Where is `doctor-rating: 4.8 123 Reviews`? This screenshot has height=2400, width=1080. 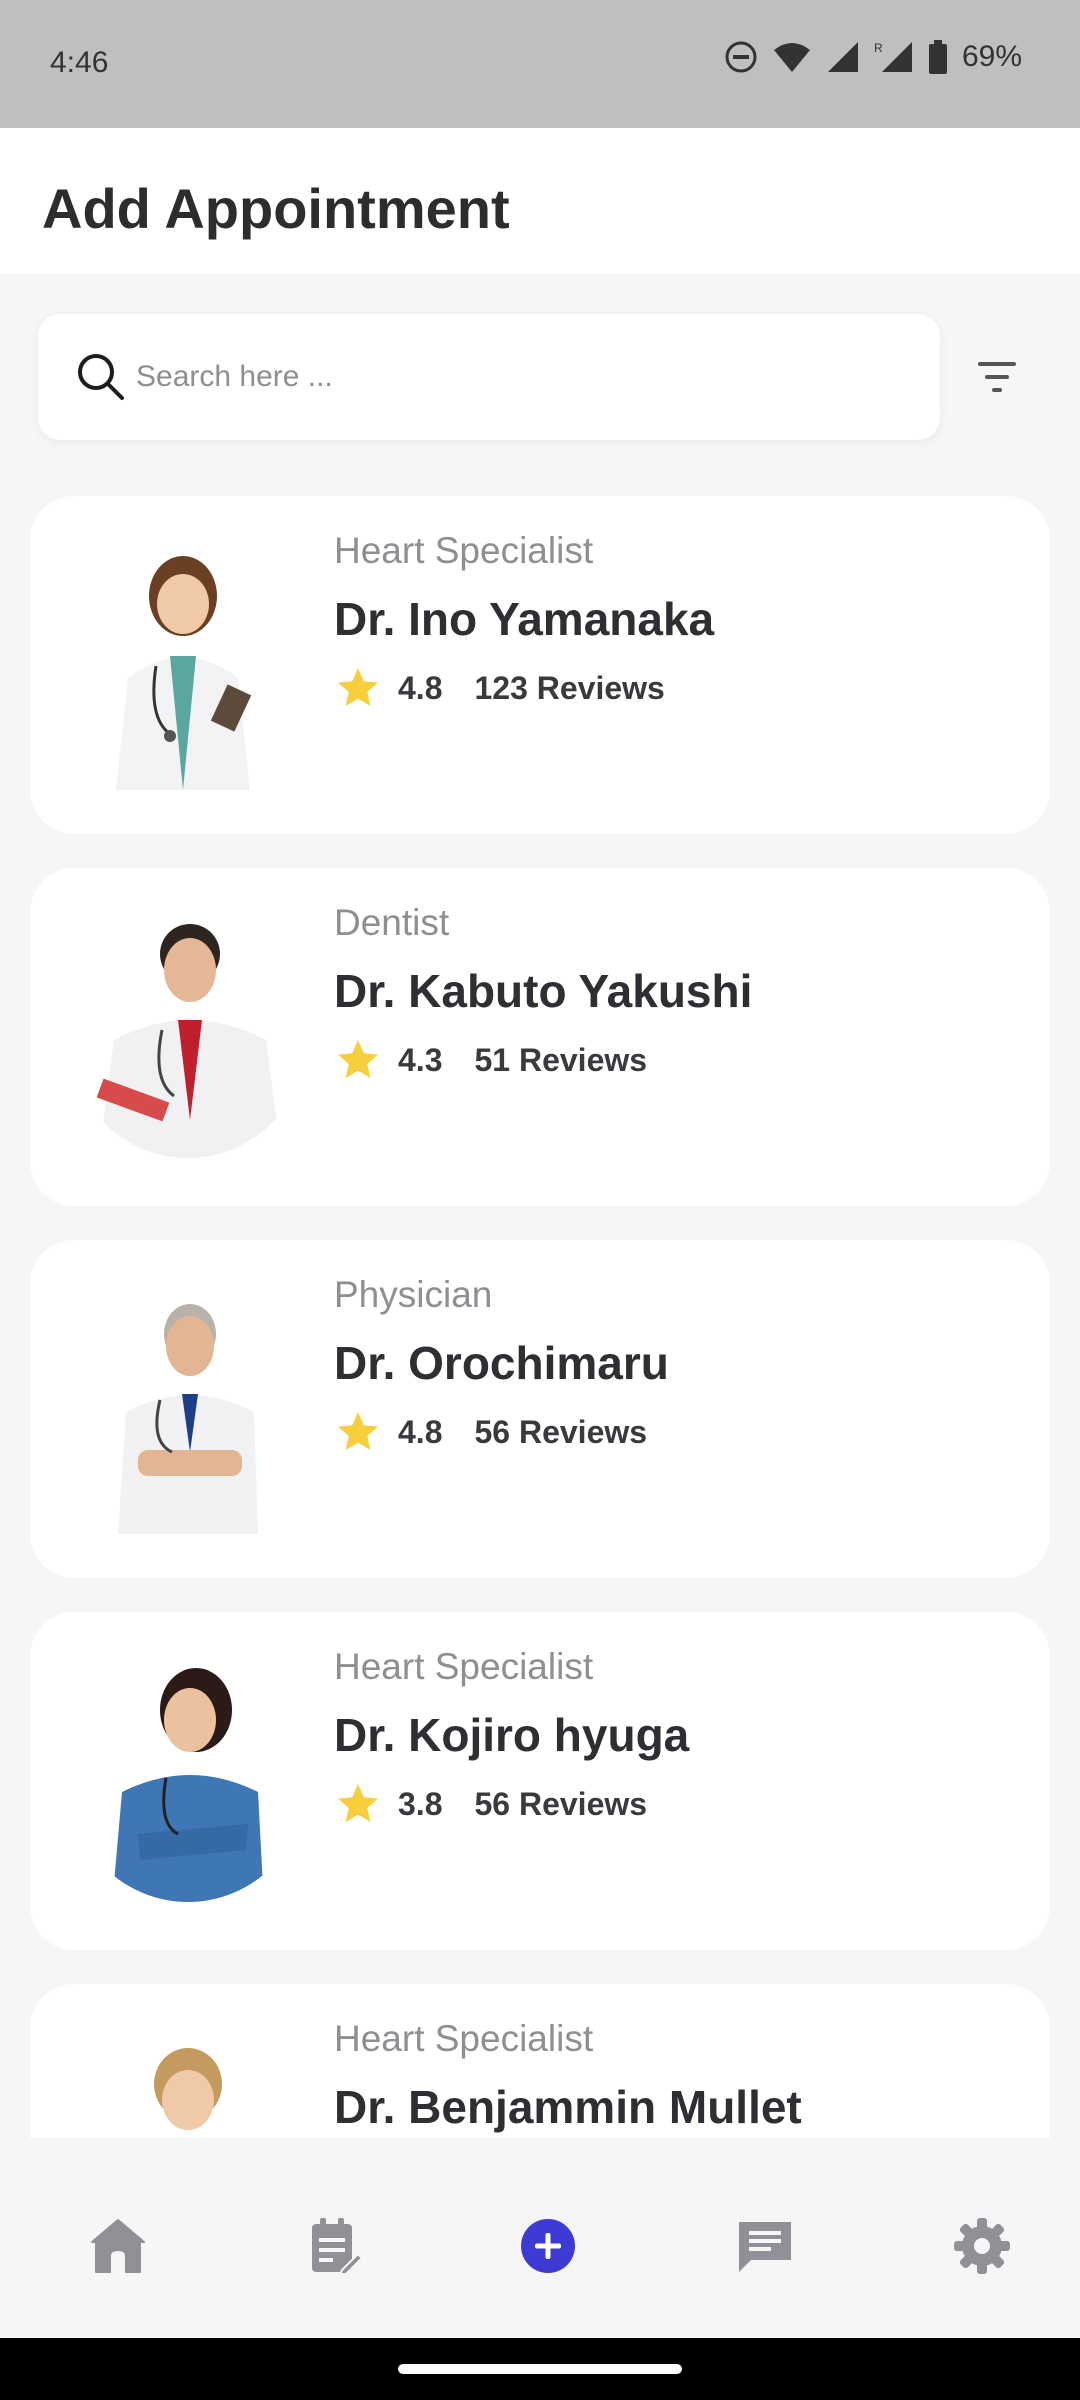 doctor-rating: 4.8 123 Reviews is located at coordinates (499, 688).